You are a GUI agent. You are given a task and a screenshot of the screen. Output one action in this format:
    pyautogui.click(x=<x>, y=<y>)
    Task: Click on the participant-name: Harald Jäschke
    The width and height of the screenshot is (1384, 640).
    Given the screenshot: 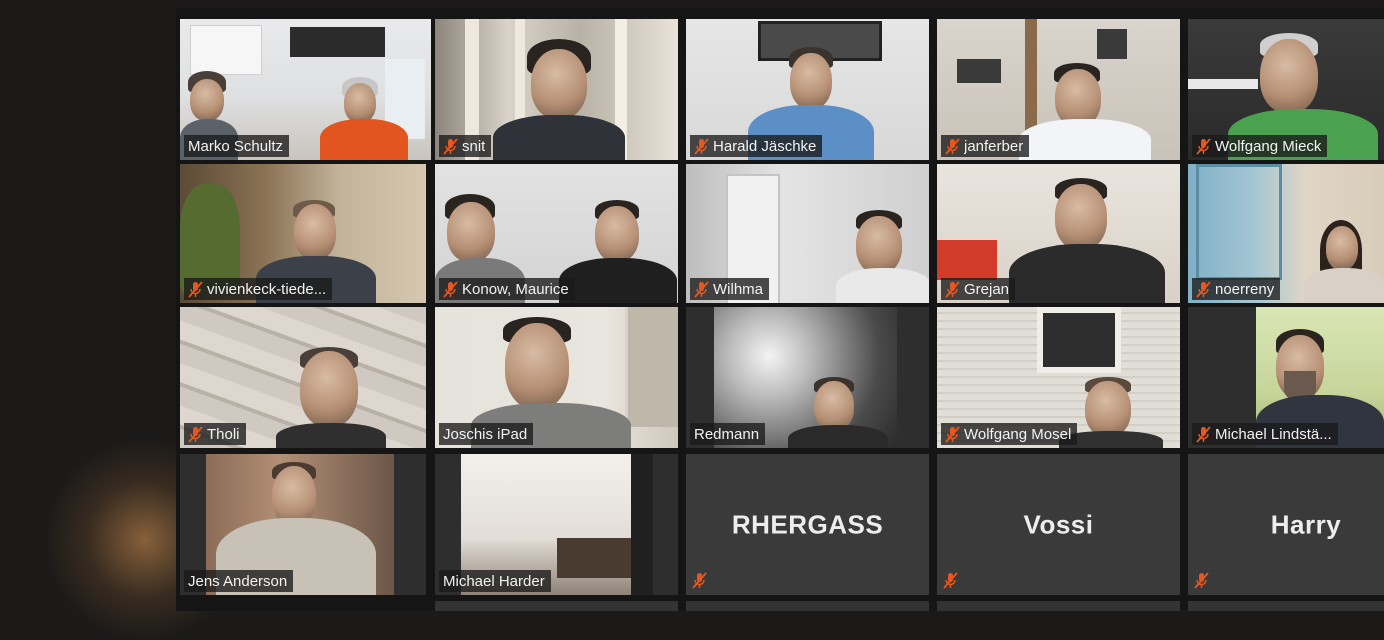 What is the action you would take?
    pyautogui.click(x=765, y=146)
    